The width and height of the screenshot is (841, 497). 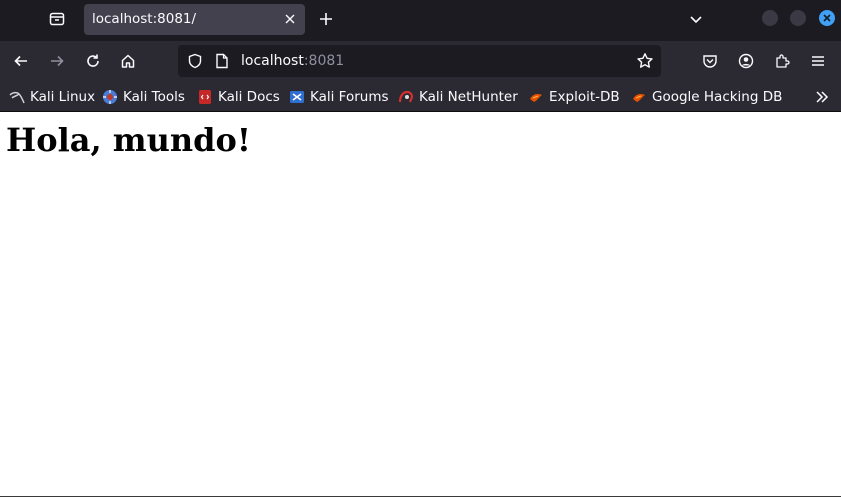 I want to click on chevron-double-right-icon, so click(x=822, y=97).